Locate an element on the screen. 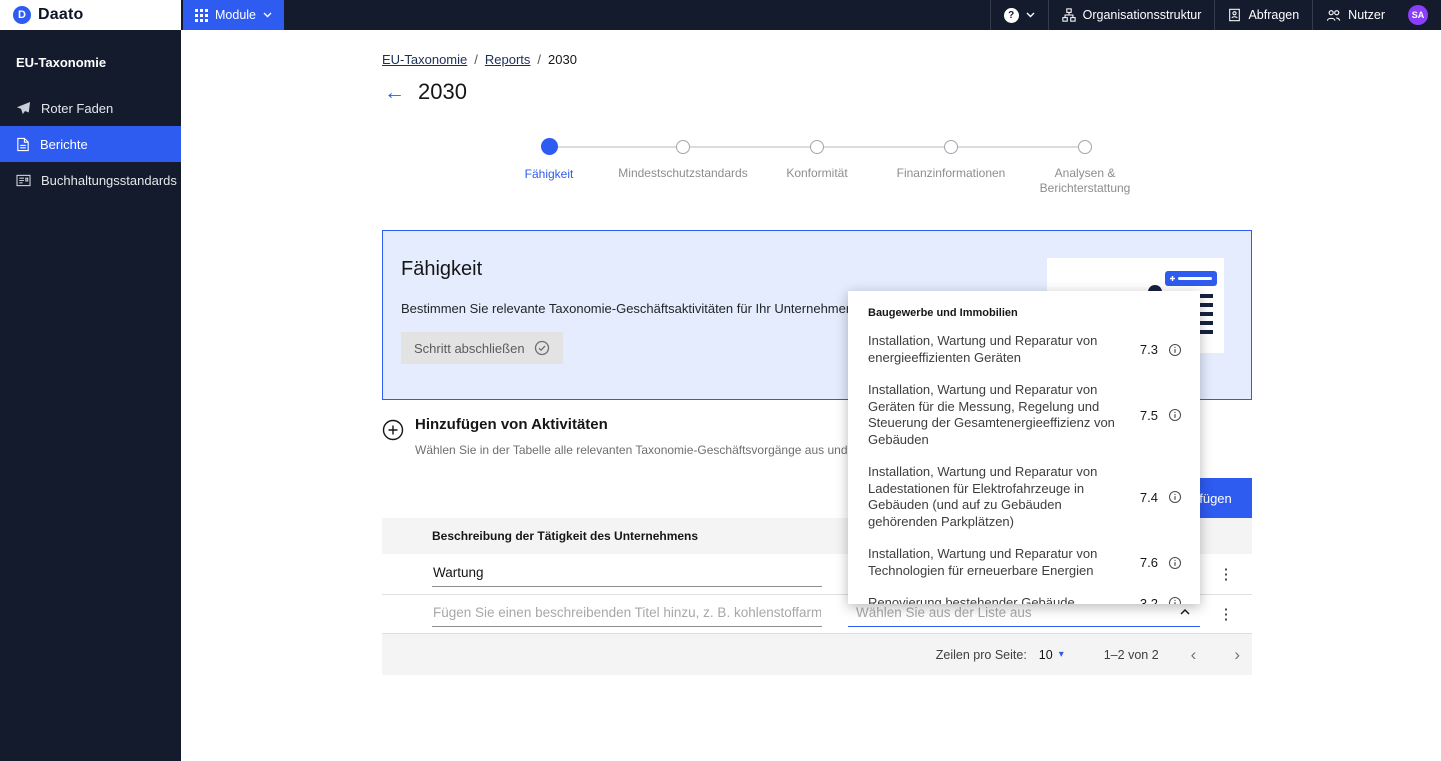 The height and width of the screenshot is (761, 1441). table-pagination: Zeilen pro Seite: 10 ▾ 1–2 von 2 ‹ › is located at coordinates (817, 654).